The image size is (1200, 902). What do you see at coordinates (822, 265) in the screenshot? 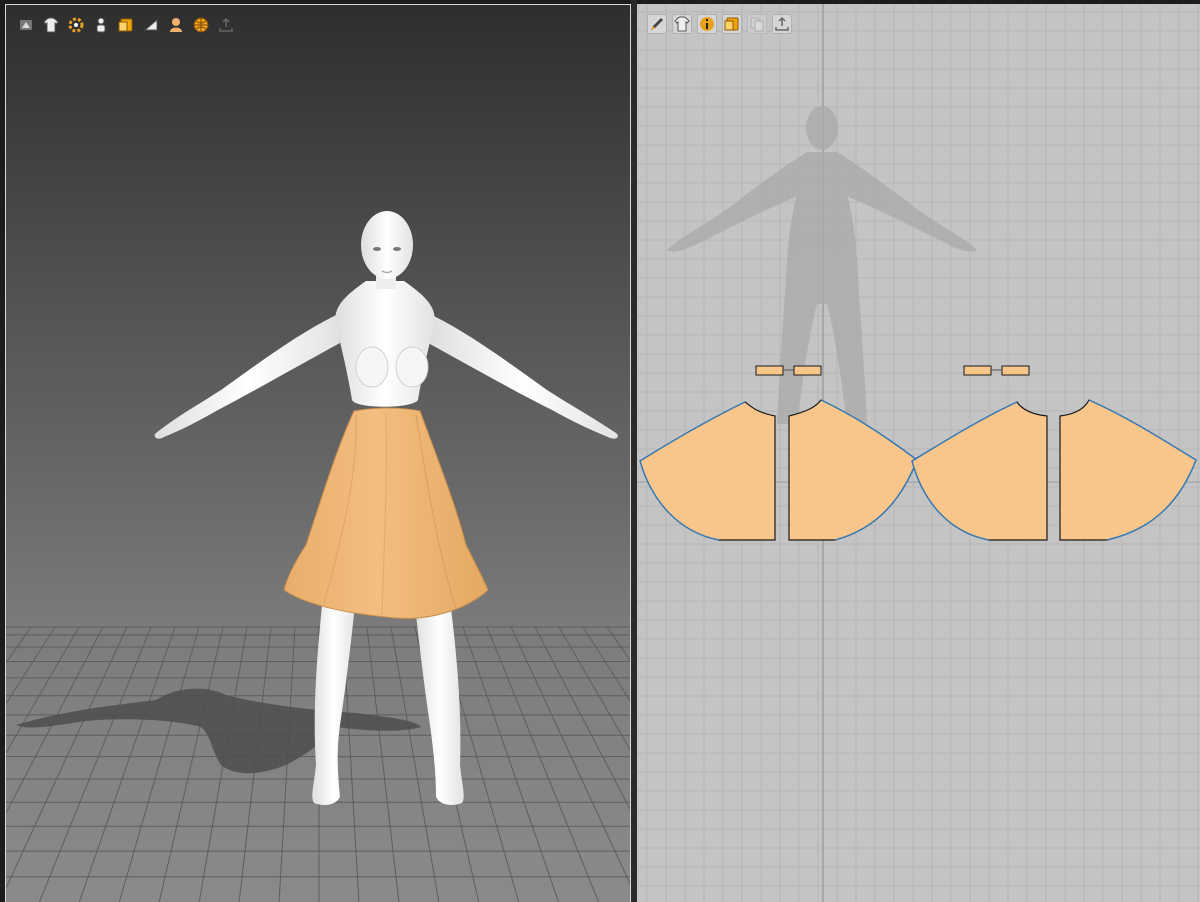
I see `avatar-silhouette` at bounding box center [822, 265].